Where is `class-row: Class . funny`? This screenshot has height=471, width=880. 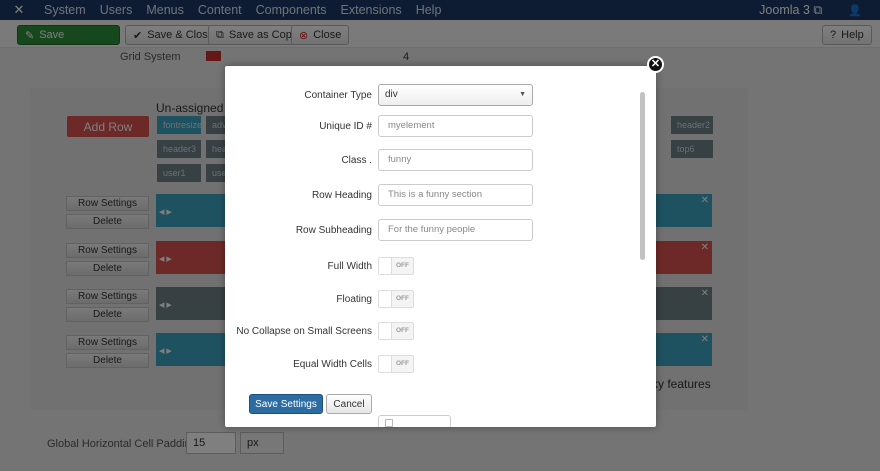
class-row: Class . funny is located at coordinates (430, 161).